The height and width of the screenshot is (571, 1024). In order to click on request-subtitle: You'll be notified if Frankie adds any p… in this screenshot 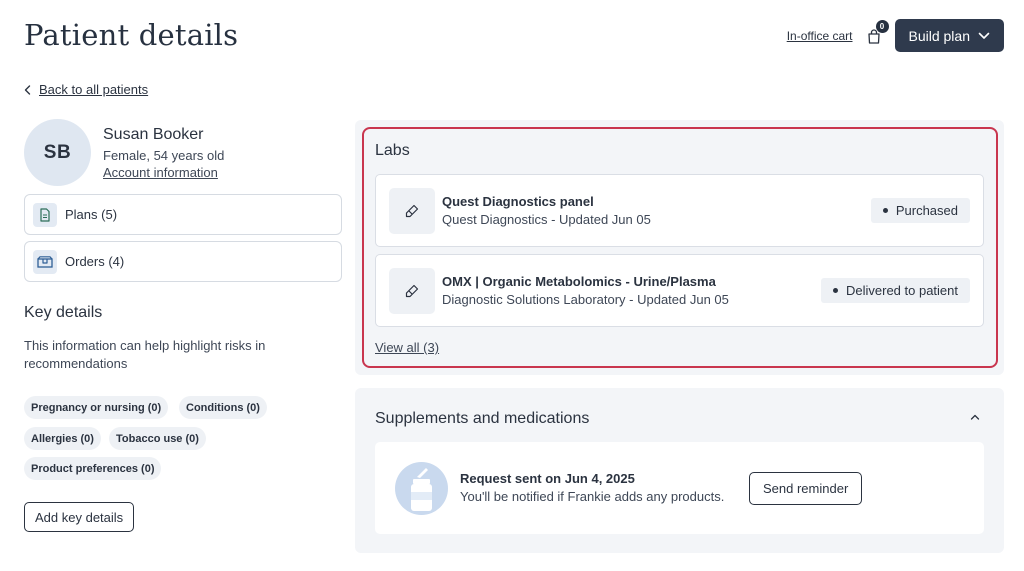, I will do `click(592, 496)`.